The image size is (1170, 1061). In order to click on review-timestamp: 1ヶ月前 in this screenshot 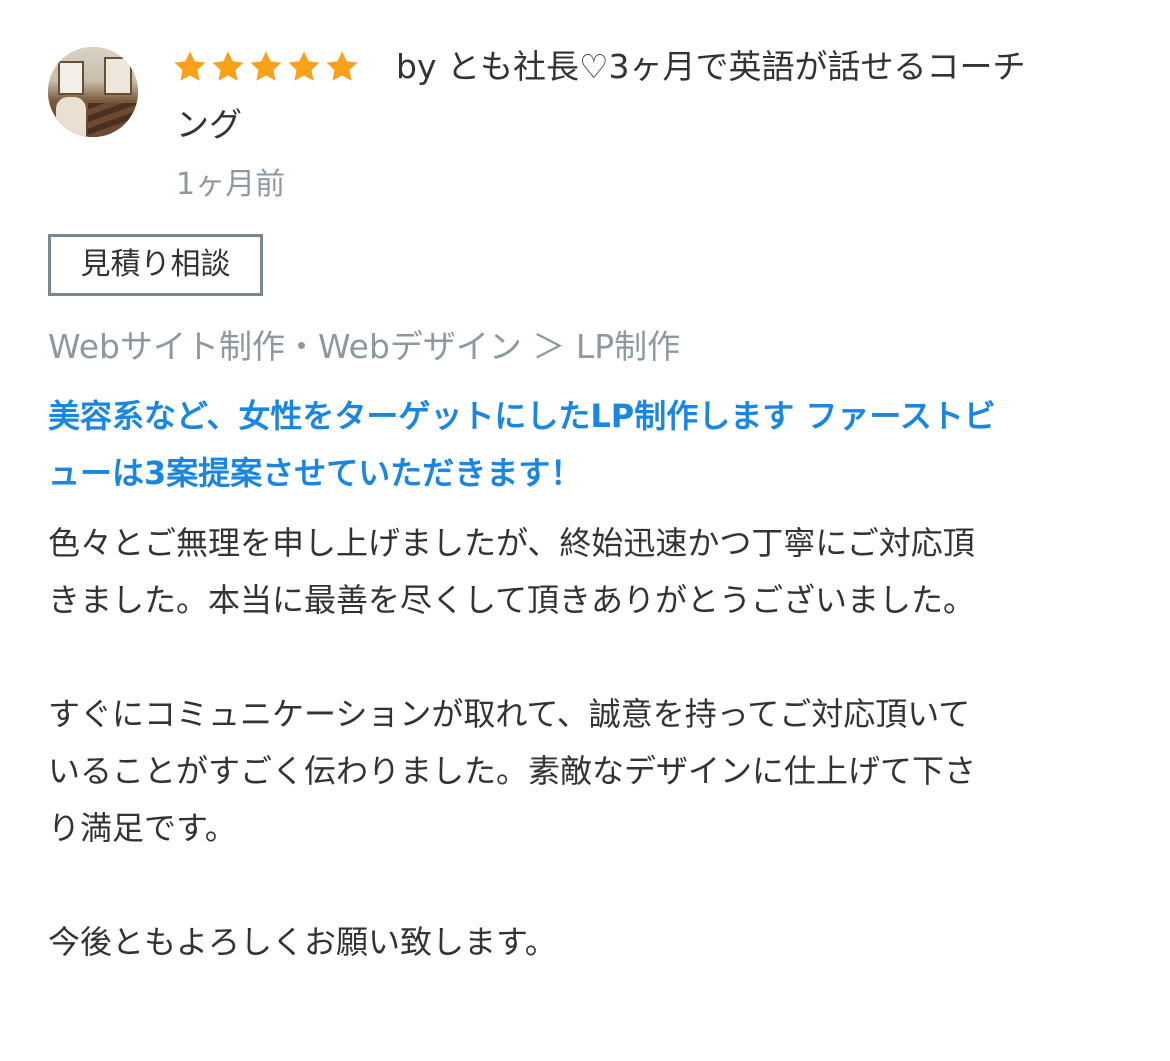, I will do `click(231, 184)`.